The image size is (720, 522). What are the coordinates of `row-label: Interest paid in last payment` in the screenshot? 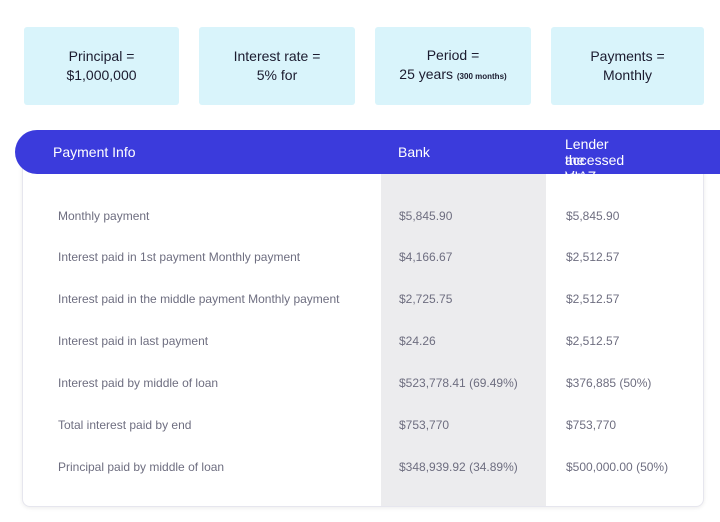 It's located at (133, 341).